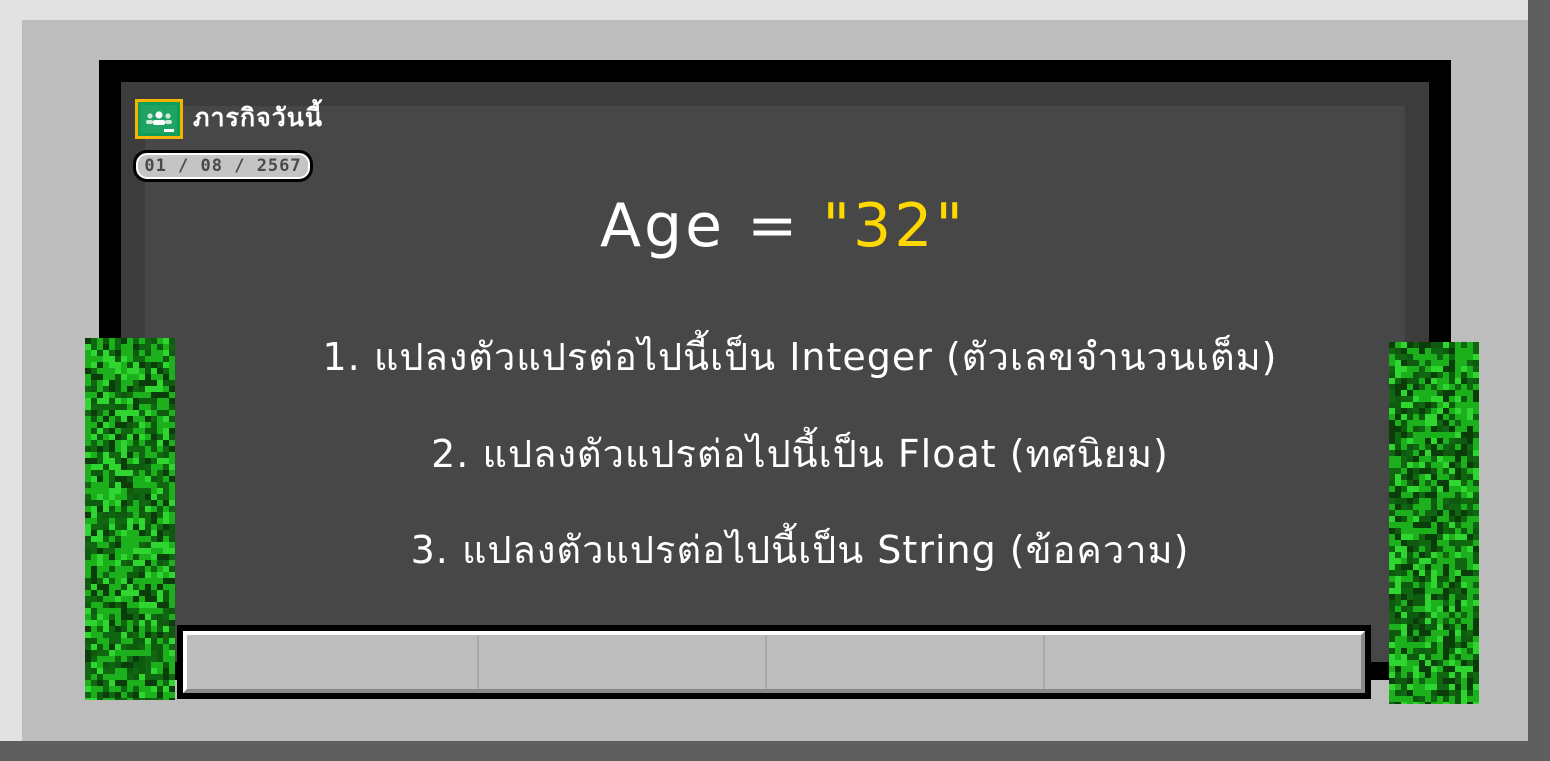 Image resolution: width=1550 pixels, height=761 pixels. Describe the element at coordinates (223, 166) in the screenshot. I see `date-badge: 01 / 08 / 2567` at that location.